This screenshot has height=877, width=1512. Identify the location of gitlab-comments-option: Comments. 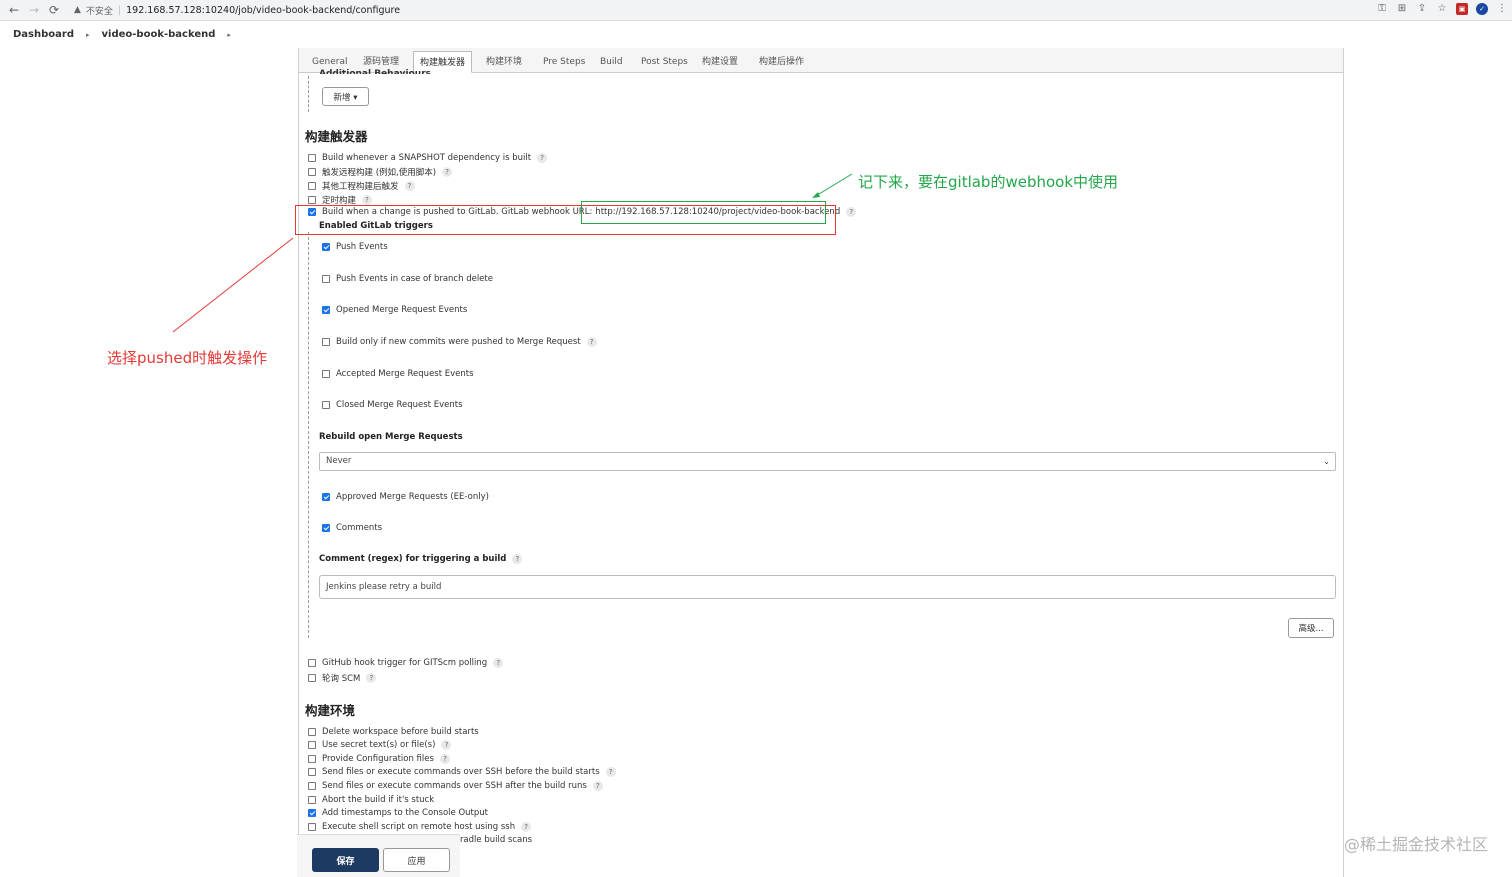
(352, 528).